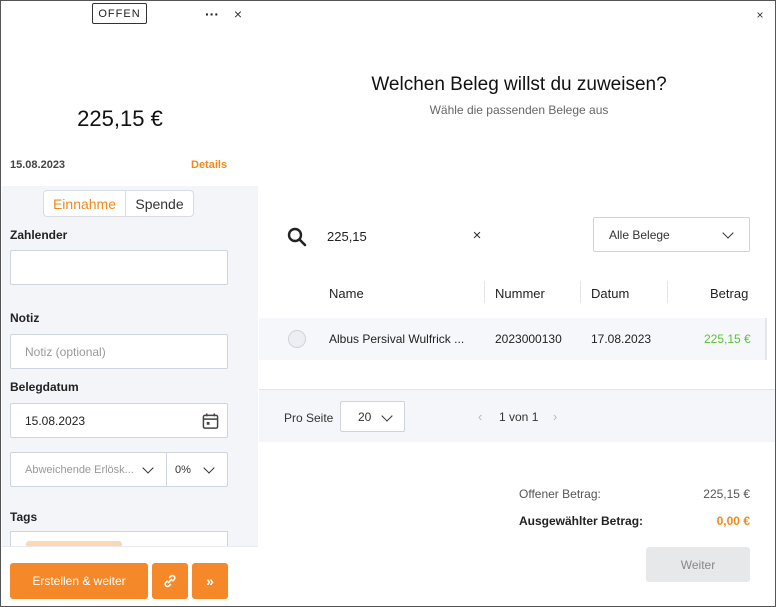 Image resolution: width=776 pixels, height=607 pixels. What do you see at coordinates (365, 416) in the screenshot?
I see `per-page-value: 20` at bounding box center [365, 416].